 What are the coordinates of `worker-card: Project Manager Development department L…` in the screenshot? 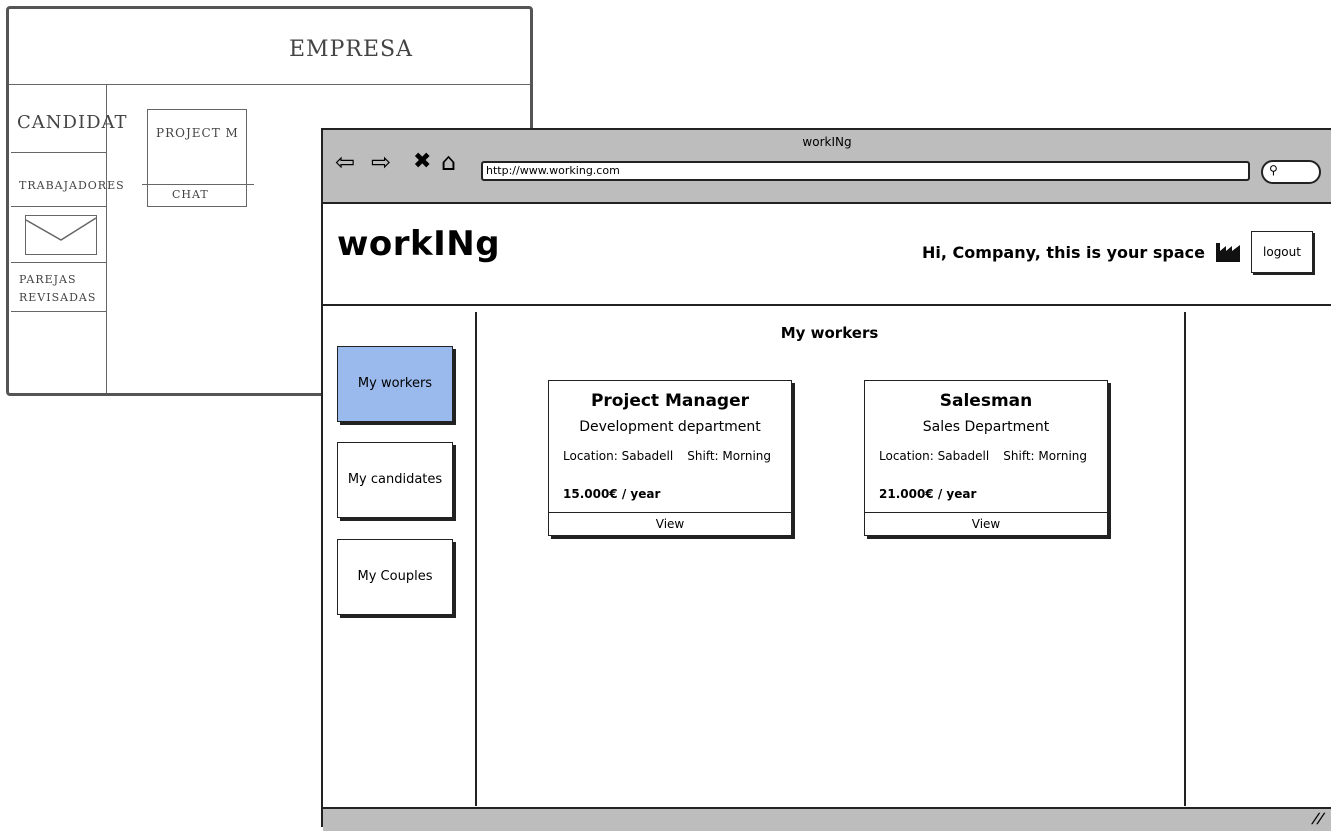 It's located at (670, 458).